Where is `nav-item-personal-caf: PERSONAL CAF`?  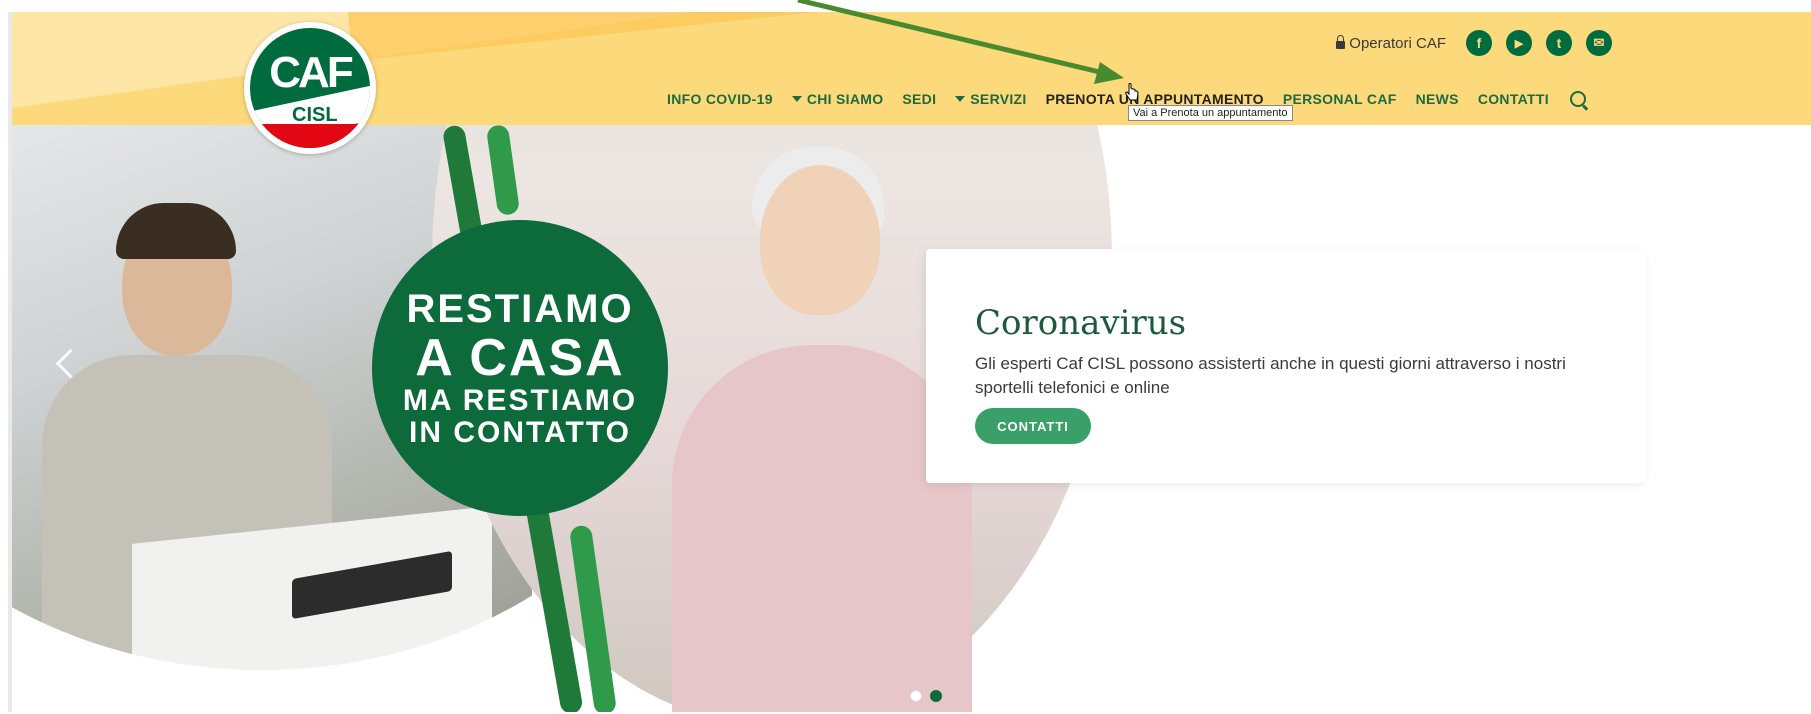 nav-item-personal-caf: PERSONAL CAF is located at coordinates (1340, 99).